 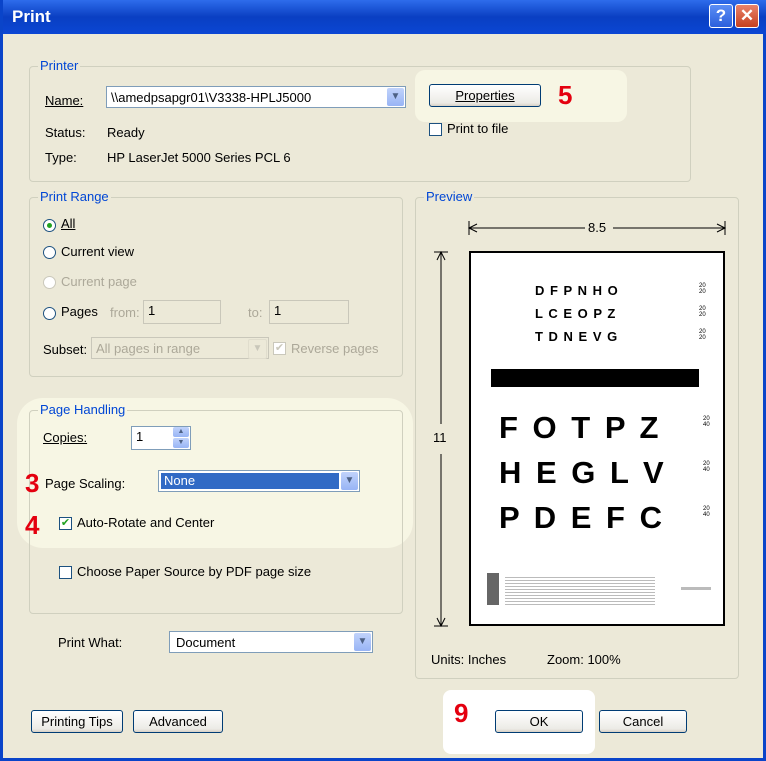 I want to click on printer-status-label: Status:, so click(x=65, y=132).